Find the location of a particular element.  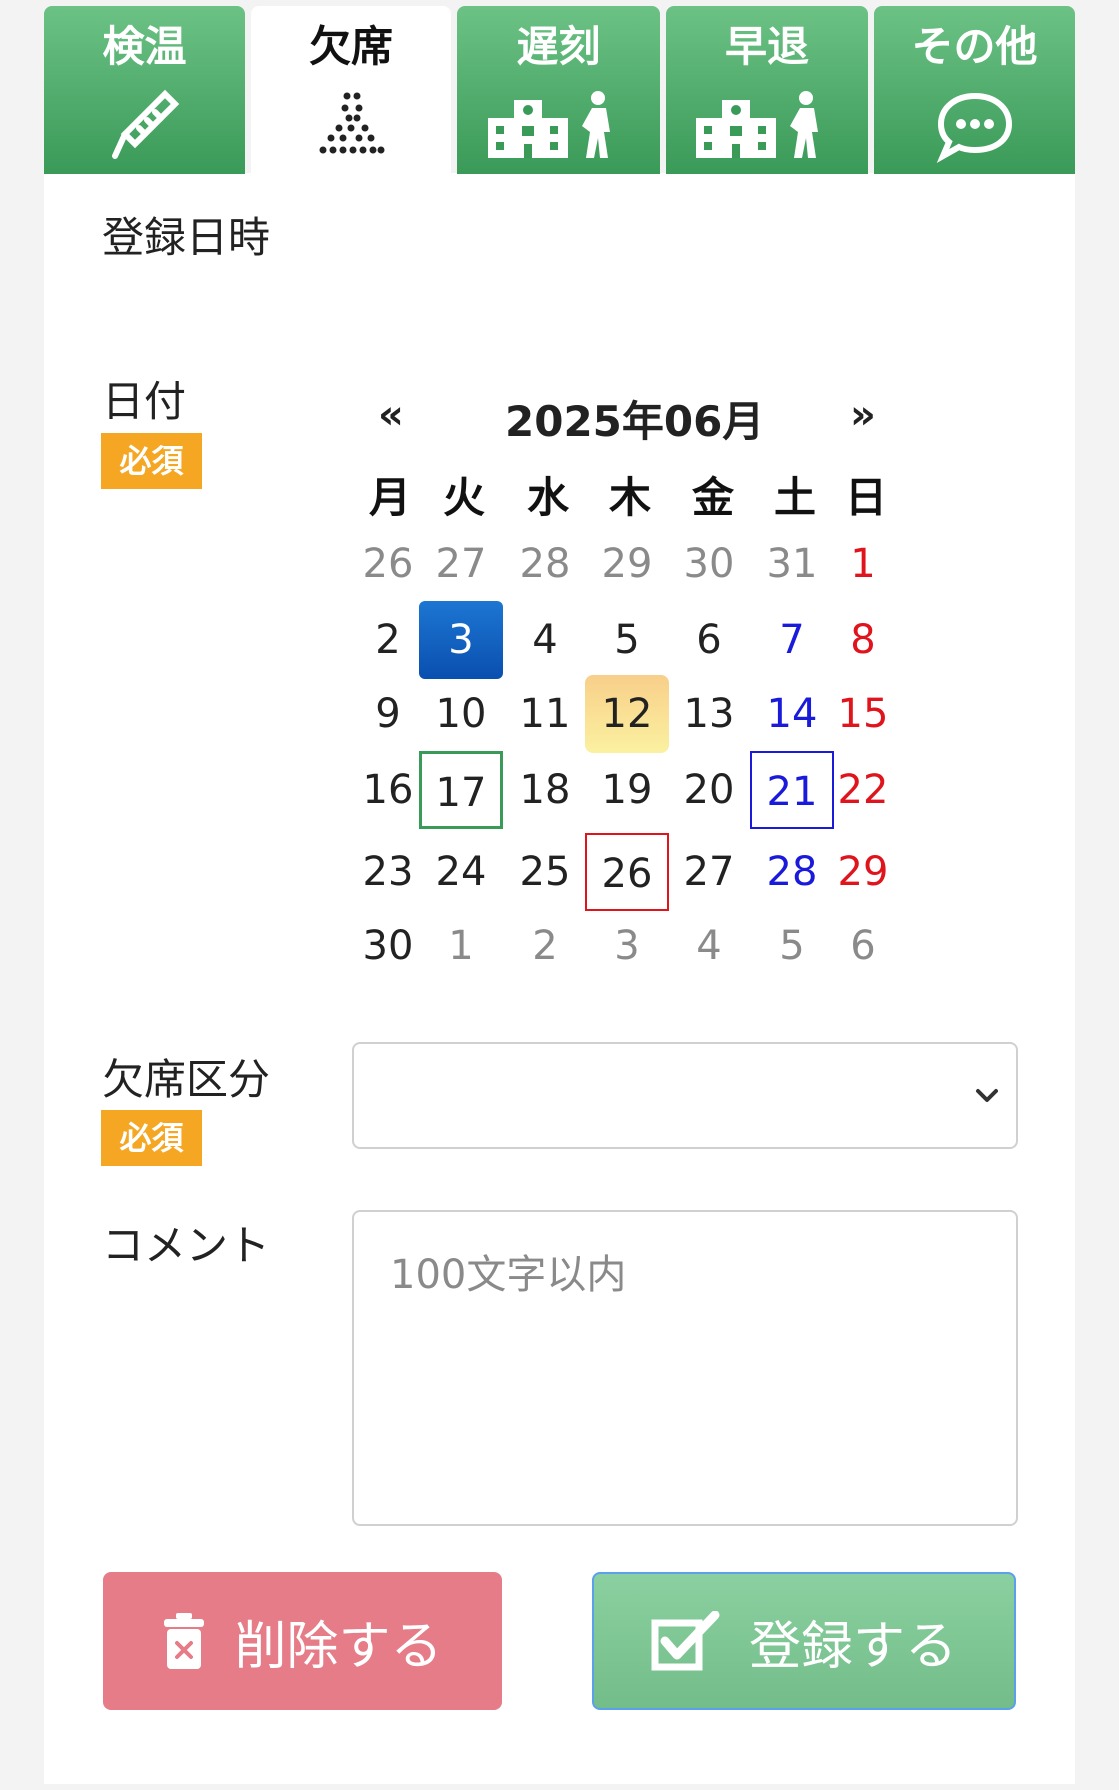

delete-button: 削除する is located at coordinates (302, 1641).